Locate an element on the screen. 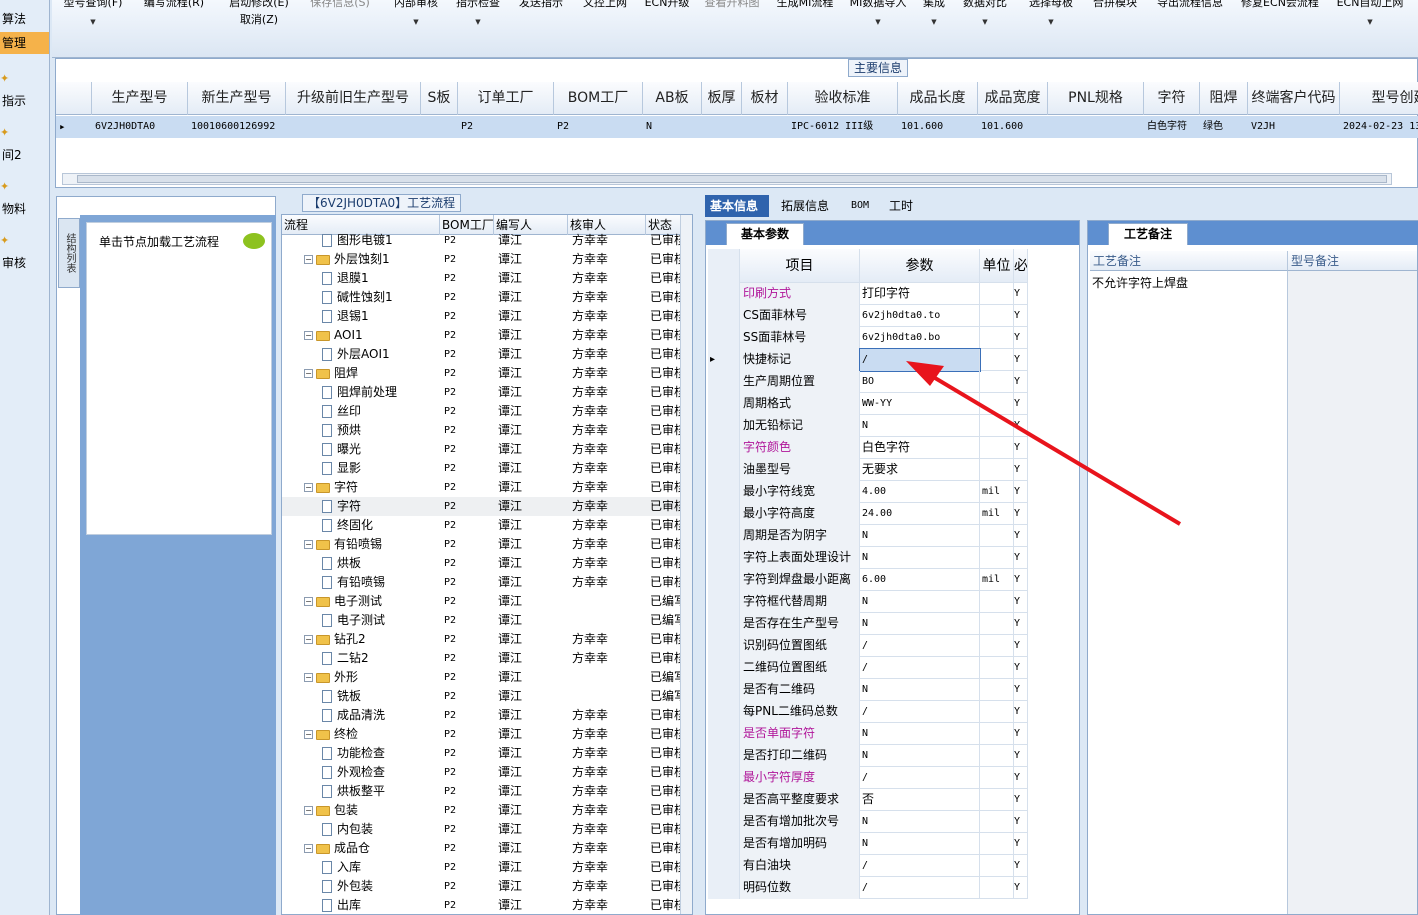 This screenshot has height=915, width=1418. tab-3: BOM is located at coordinates (860, 206).